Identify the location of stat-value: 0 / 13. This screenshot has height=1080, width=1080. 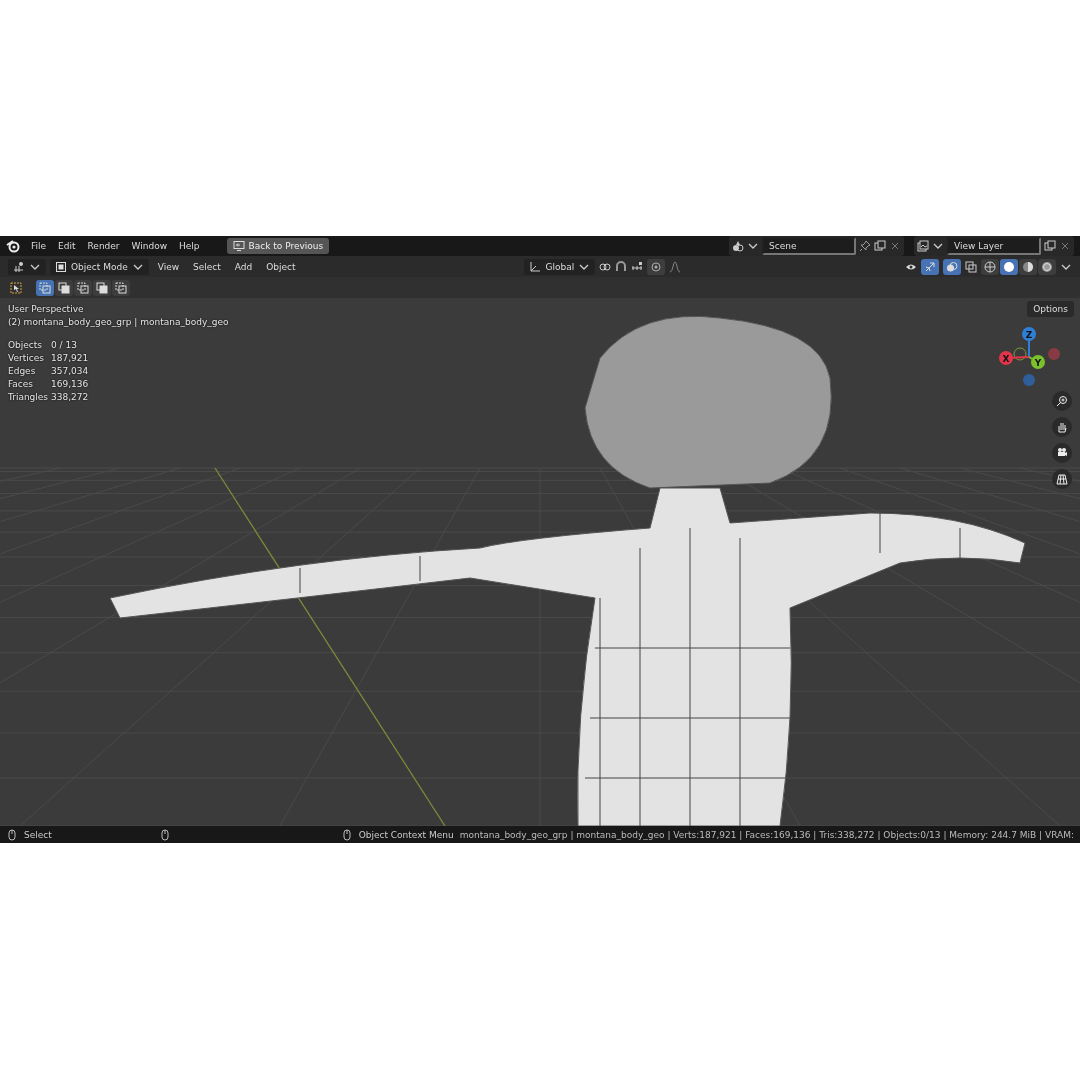
(64, 345).